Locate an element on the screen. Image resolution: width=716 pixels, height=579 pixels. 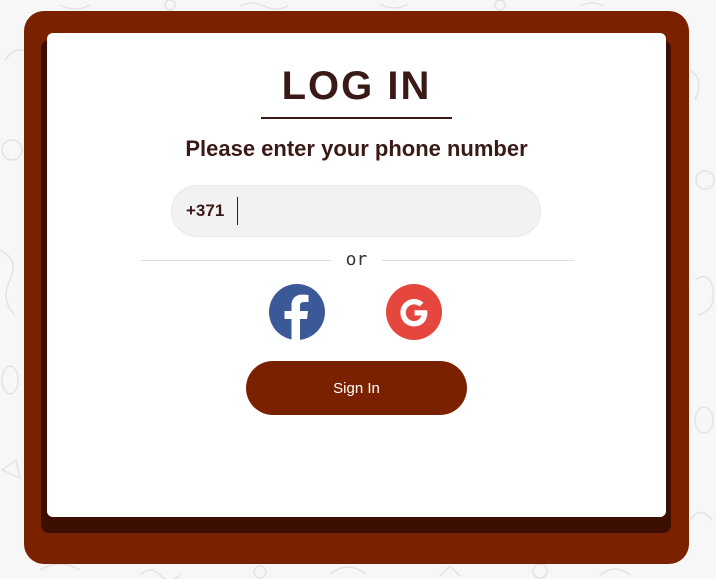
phone-field: +371 is located at coordinates (356, 211).